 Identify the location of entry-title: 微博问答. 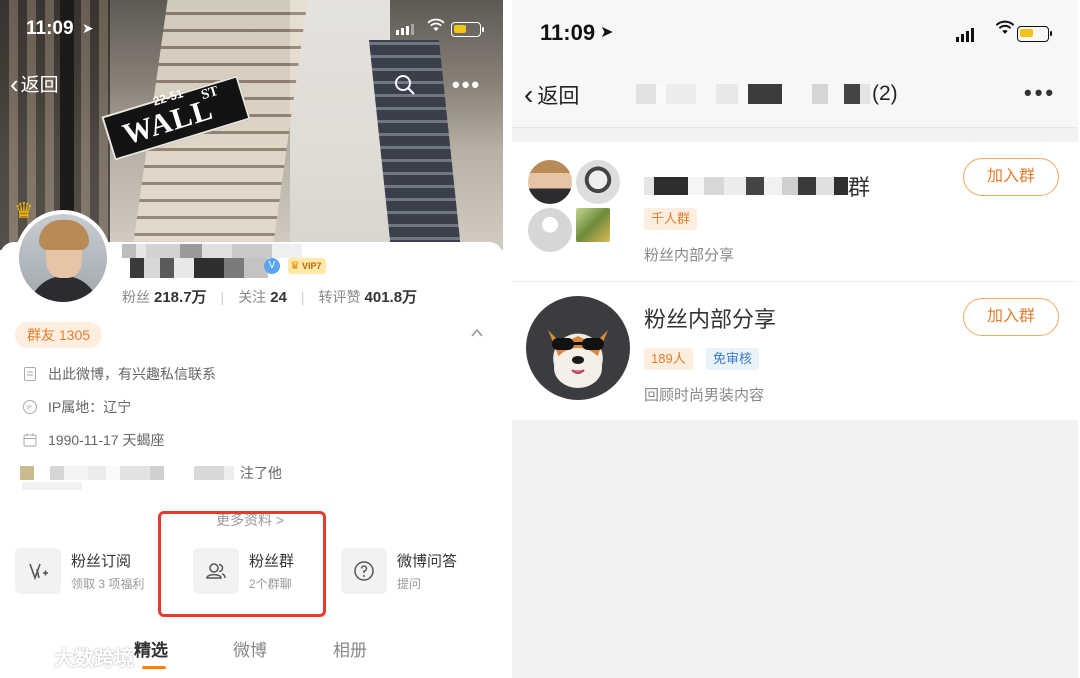
(427, 561).